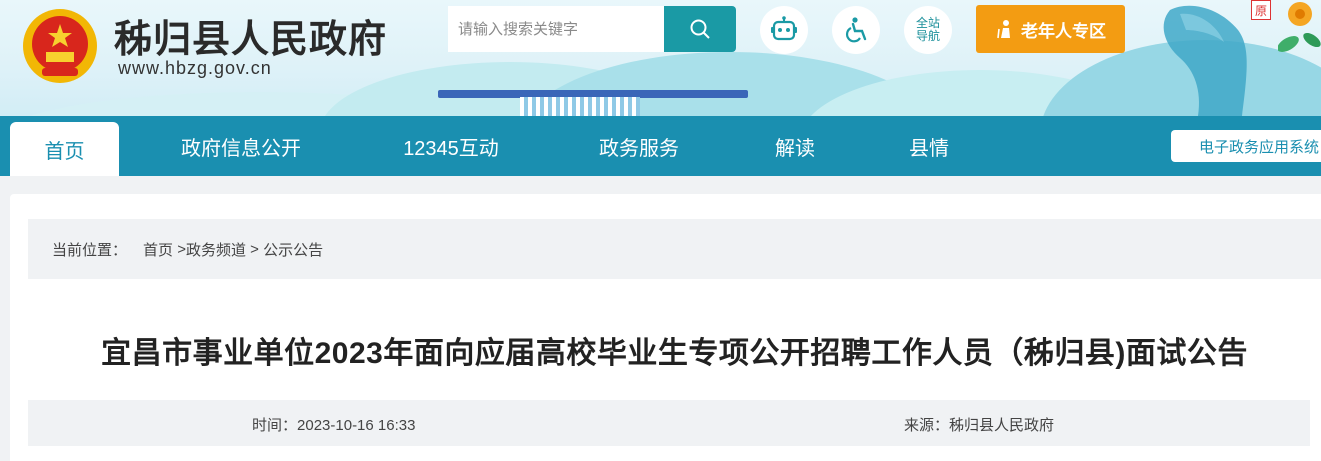 The image size is (1321, 461). I want to click on breadcrumb-current-link: 公示公告, so click(293, 249).